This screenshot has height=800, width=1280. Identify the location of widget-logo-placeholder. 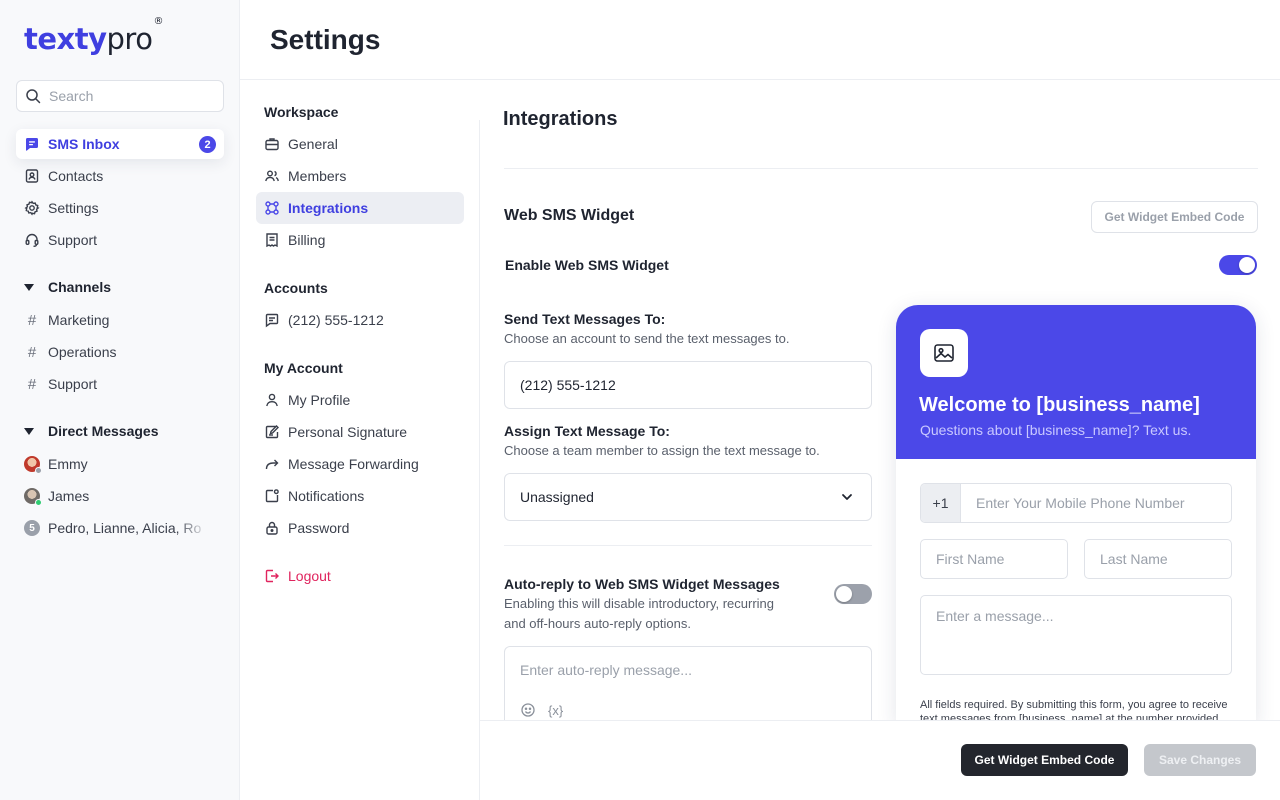
(944, 353).